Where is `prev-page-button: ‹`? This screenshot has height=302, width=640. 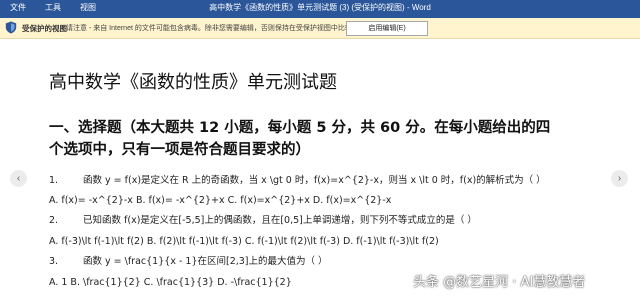
prev-page-button: ‹ is located at coordinates (18, 178).